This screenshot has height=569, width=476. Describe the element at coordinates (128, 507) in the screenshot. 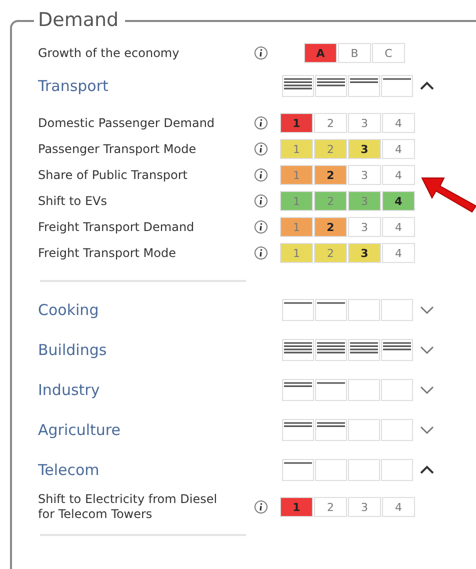

I see `lever-label: Shift to Electricity from Diesel for Telecom Towers` at that location.